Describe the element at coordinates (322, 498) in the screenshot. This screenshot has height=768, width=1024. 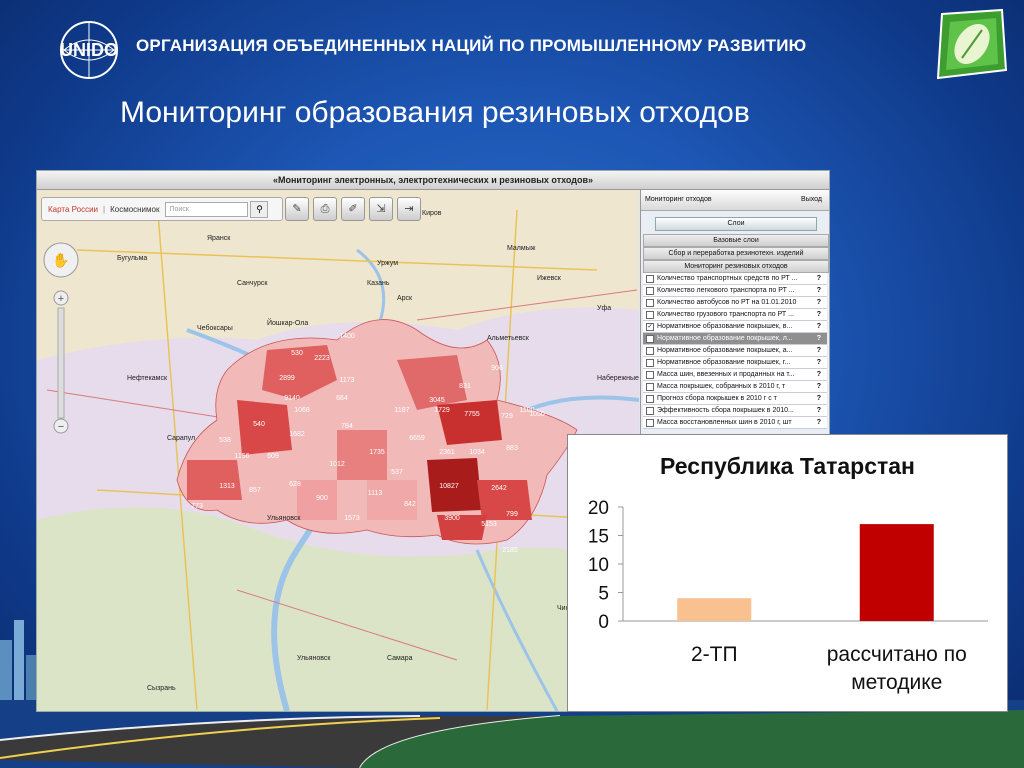
I see `region-value-label: 900` at that location.